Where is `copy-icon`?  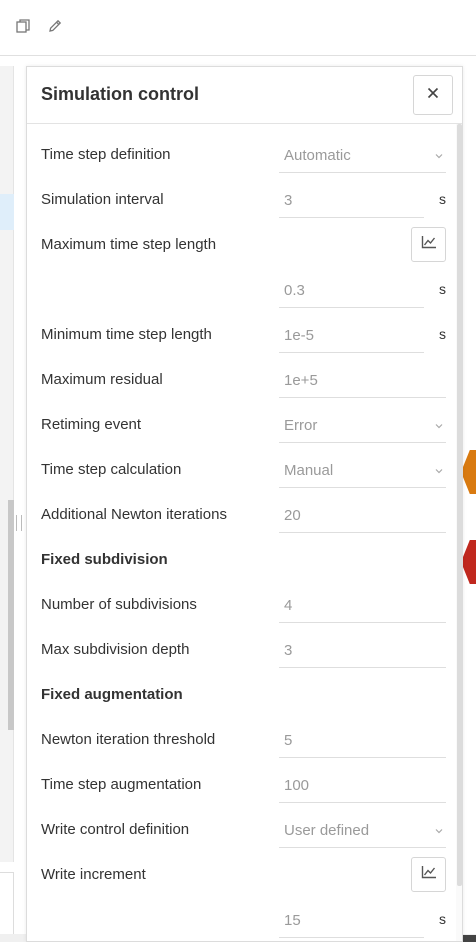
copy-icon is located at coordinates (23, 26).